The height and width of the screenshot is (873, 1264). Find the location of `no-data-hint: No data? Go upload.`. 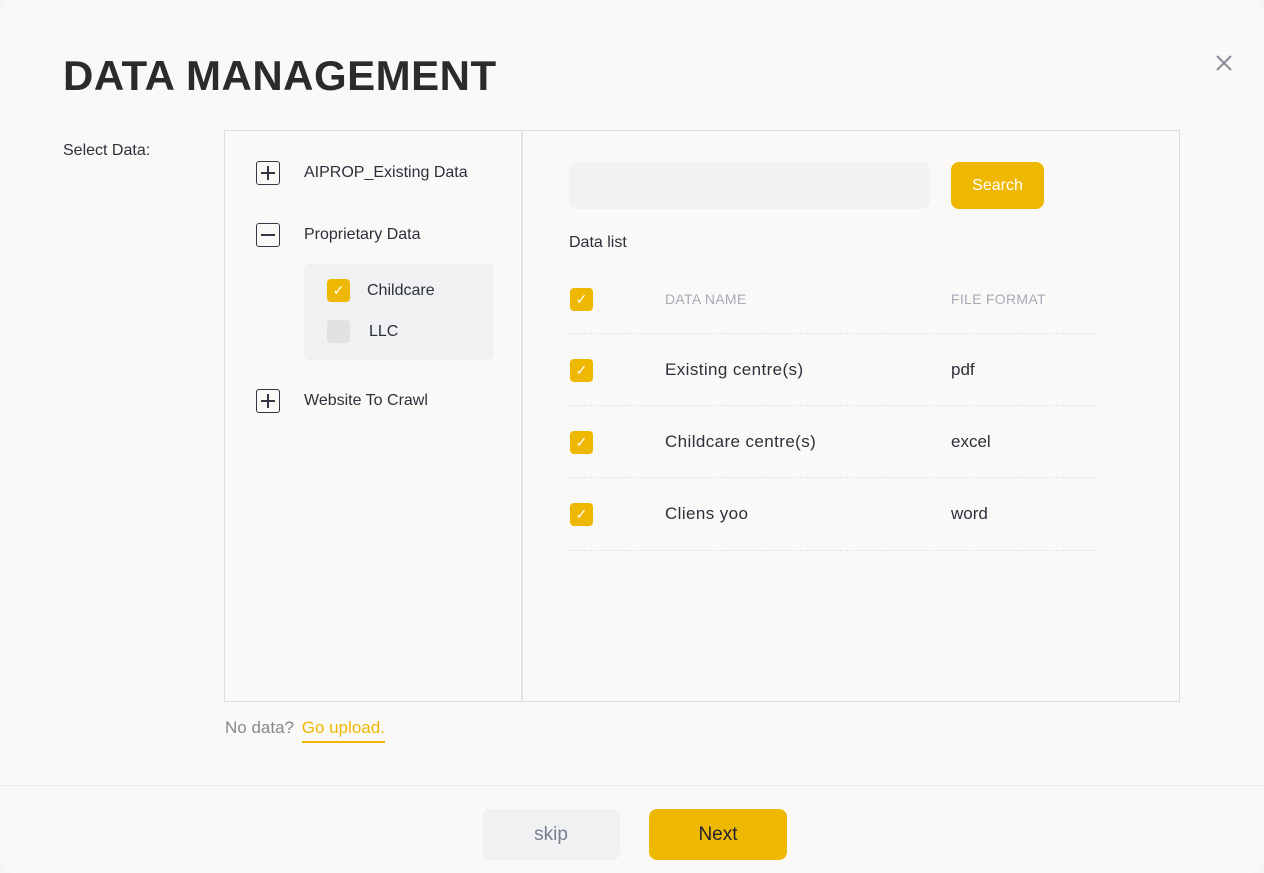

no-data-hint: No data? Go upload. is located at coordinates (305, 730).